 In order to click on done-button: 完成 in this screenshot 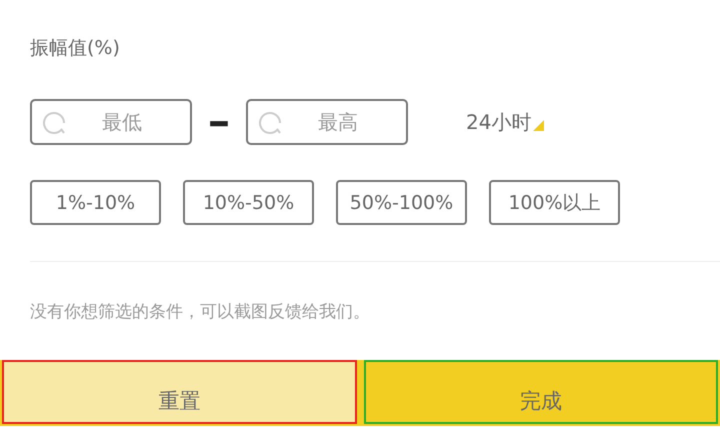, I will do `click(541, 392)`.